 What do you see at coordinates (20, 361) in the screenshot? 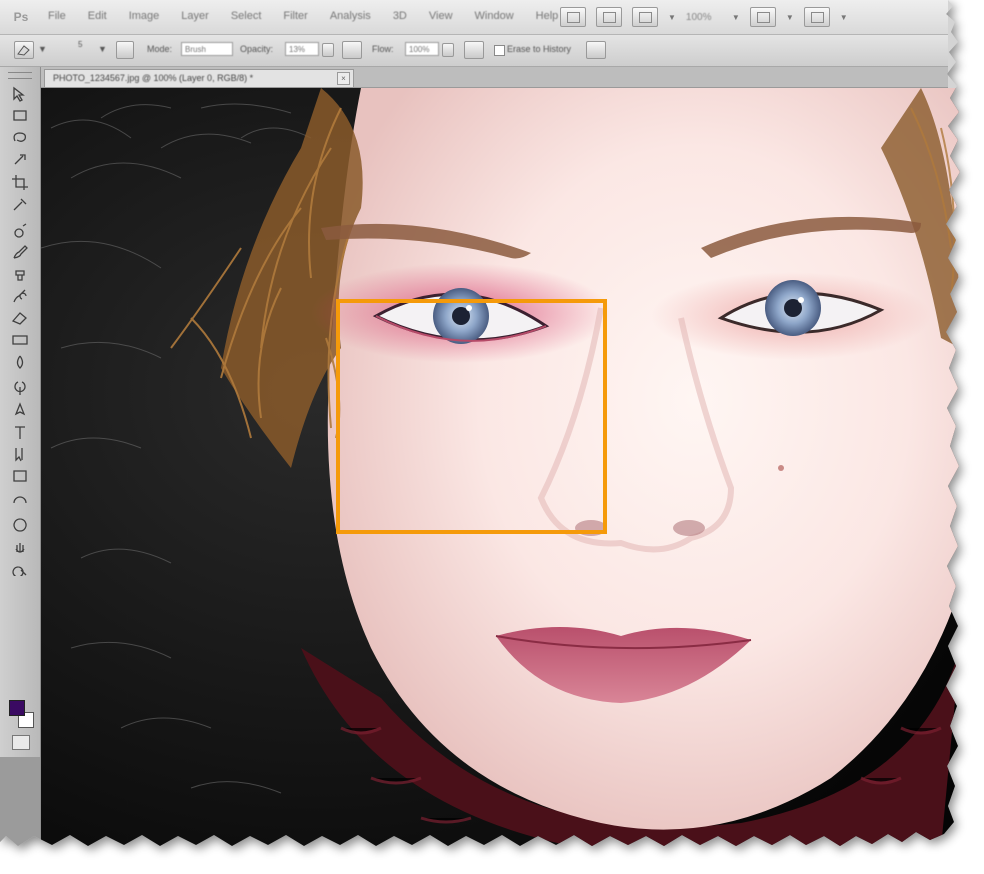
I see `blur-icon` at bounding box center [20, 361].